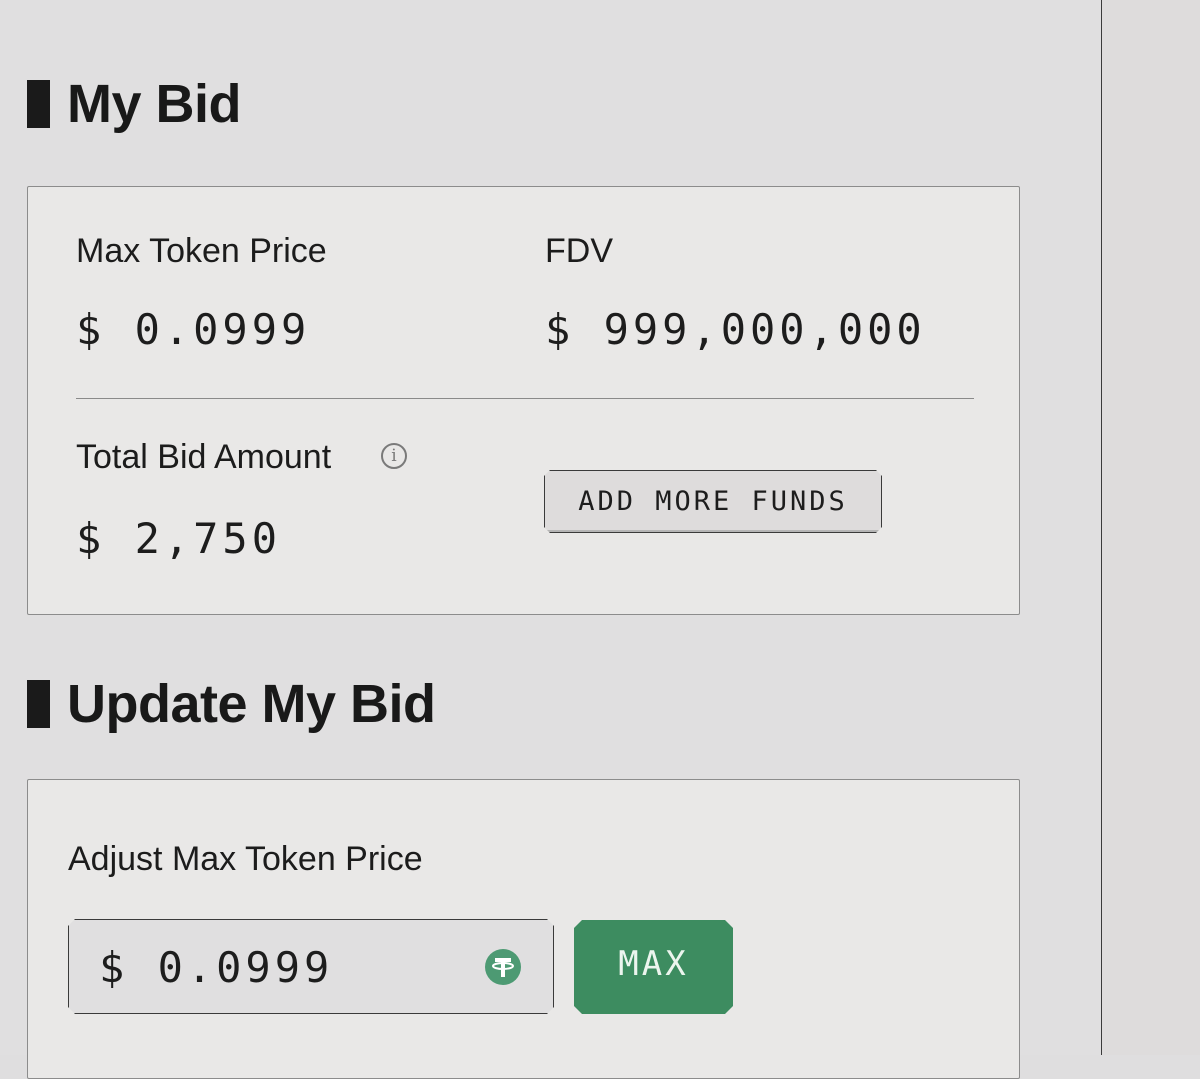 This screenshot has height=1079, width=1200. I want to click on max-token-price-value: $ 0.0999, so click(193, 329).